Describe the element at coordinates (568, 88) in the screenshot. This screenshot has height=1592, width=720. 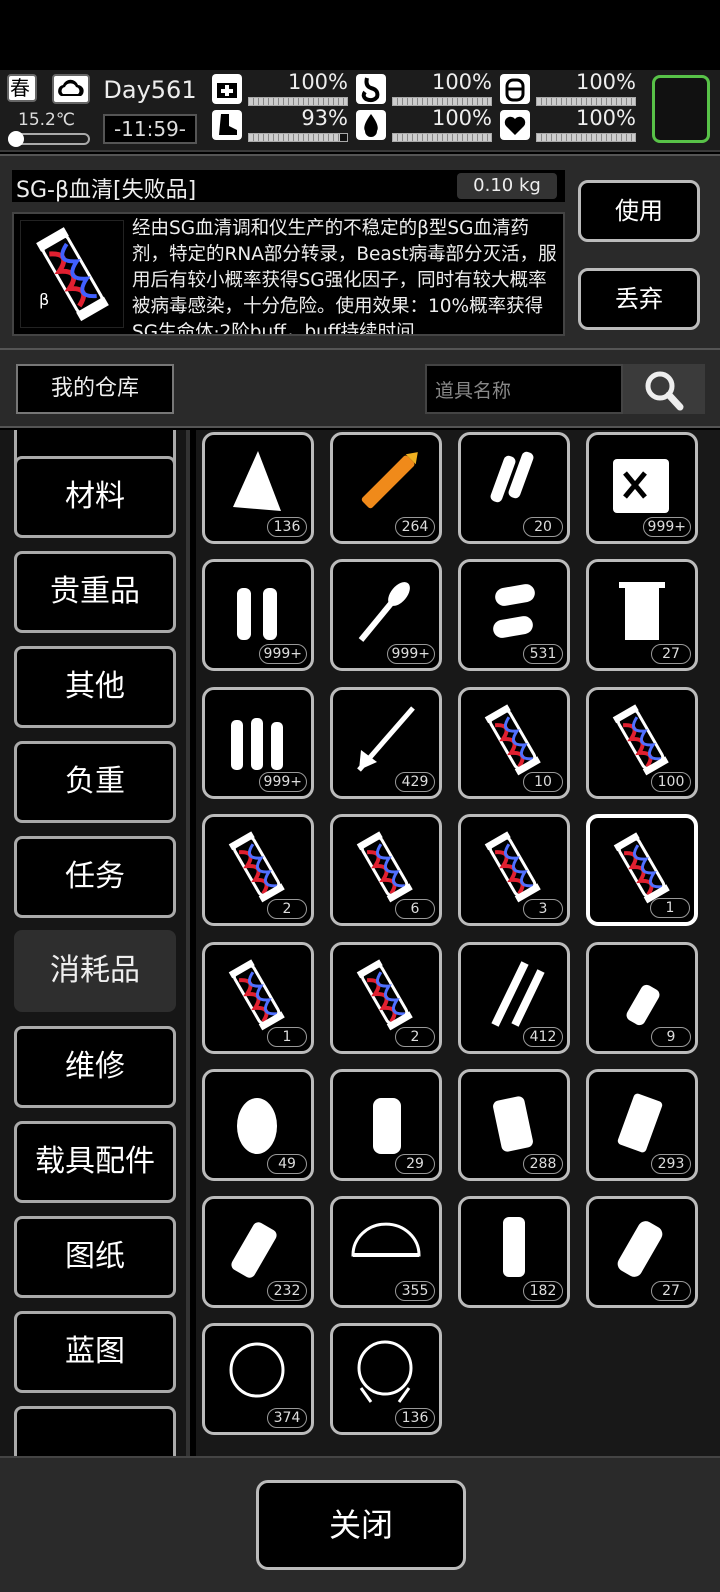
I see `thirst-stat: 100%` at that location.